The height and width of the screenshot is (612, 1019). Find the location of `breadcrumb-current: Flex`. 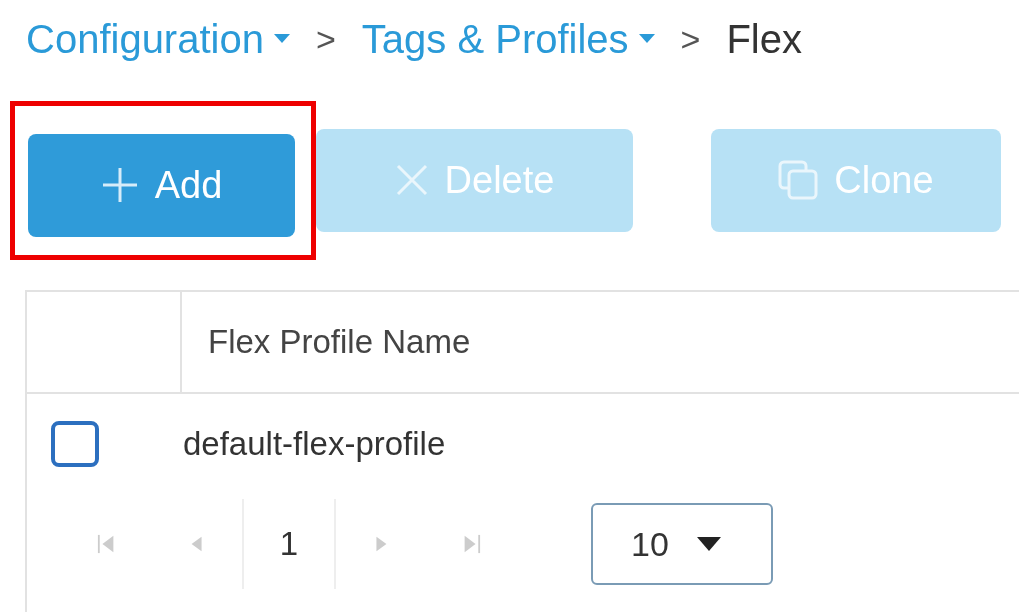

breadcrumb-current: Flex is located at coordinates (764, 39).